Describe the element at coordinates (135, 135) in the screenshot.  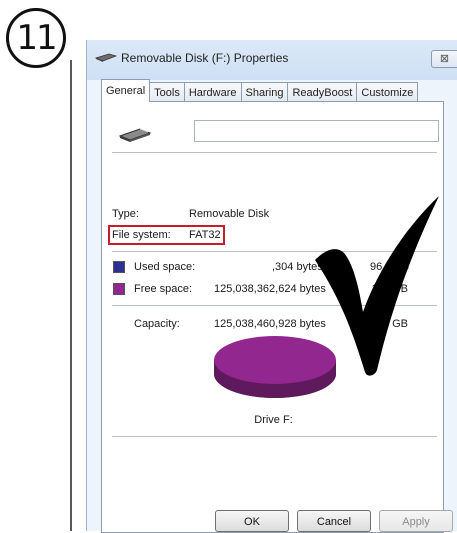
I see `usb-drive-icon` at that location.